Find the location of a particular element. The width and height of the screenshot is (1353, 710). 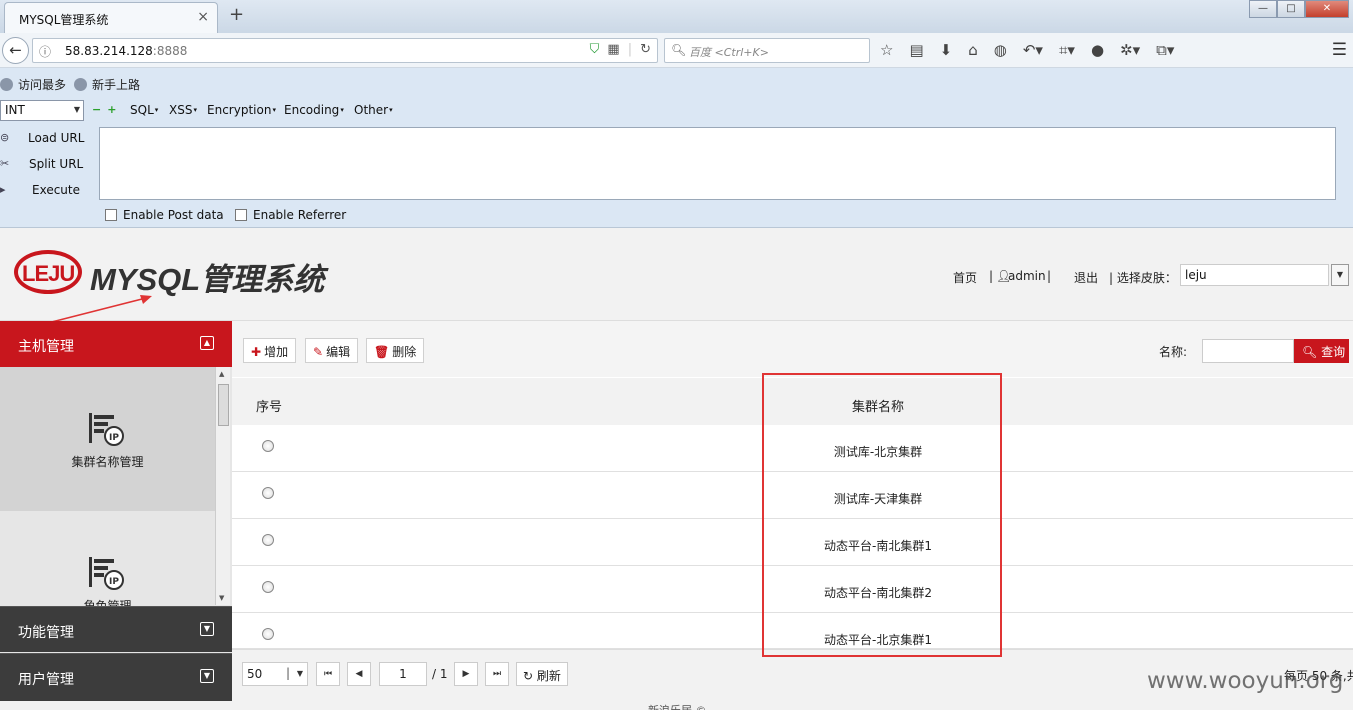

checkbox-label: Enable Post data is located at coordinates (173, 215).